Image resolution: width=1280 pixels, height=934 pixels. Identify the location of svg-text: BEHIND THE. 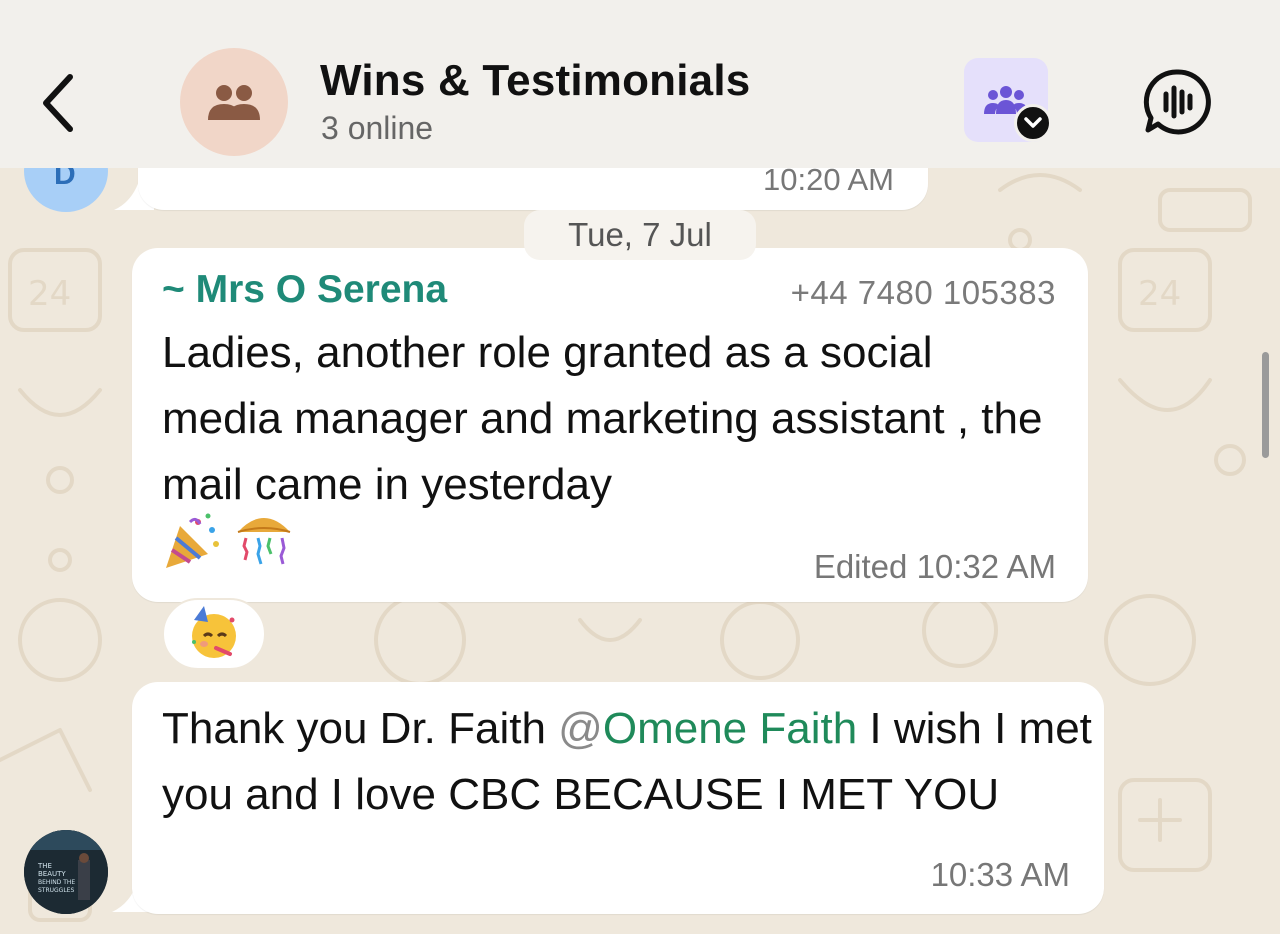
(56, 882).